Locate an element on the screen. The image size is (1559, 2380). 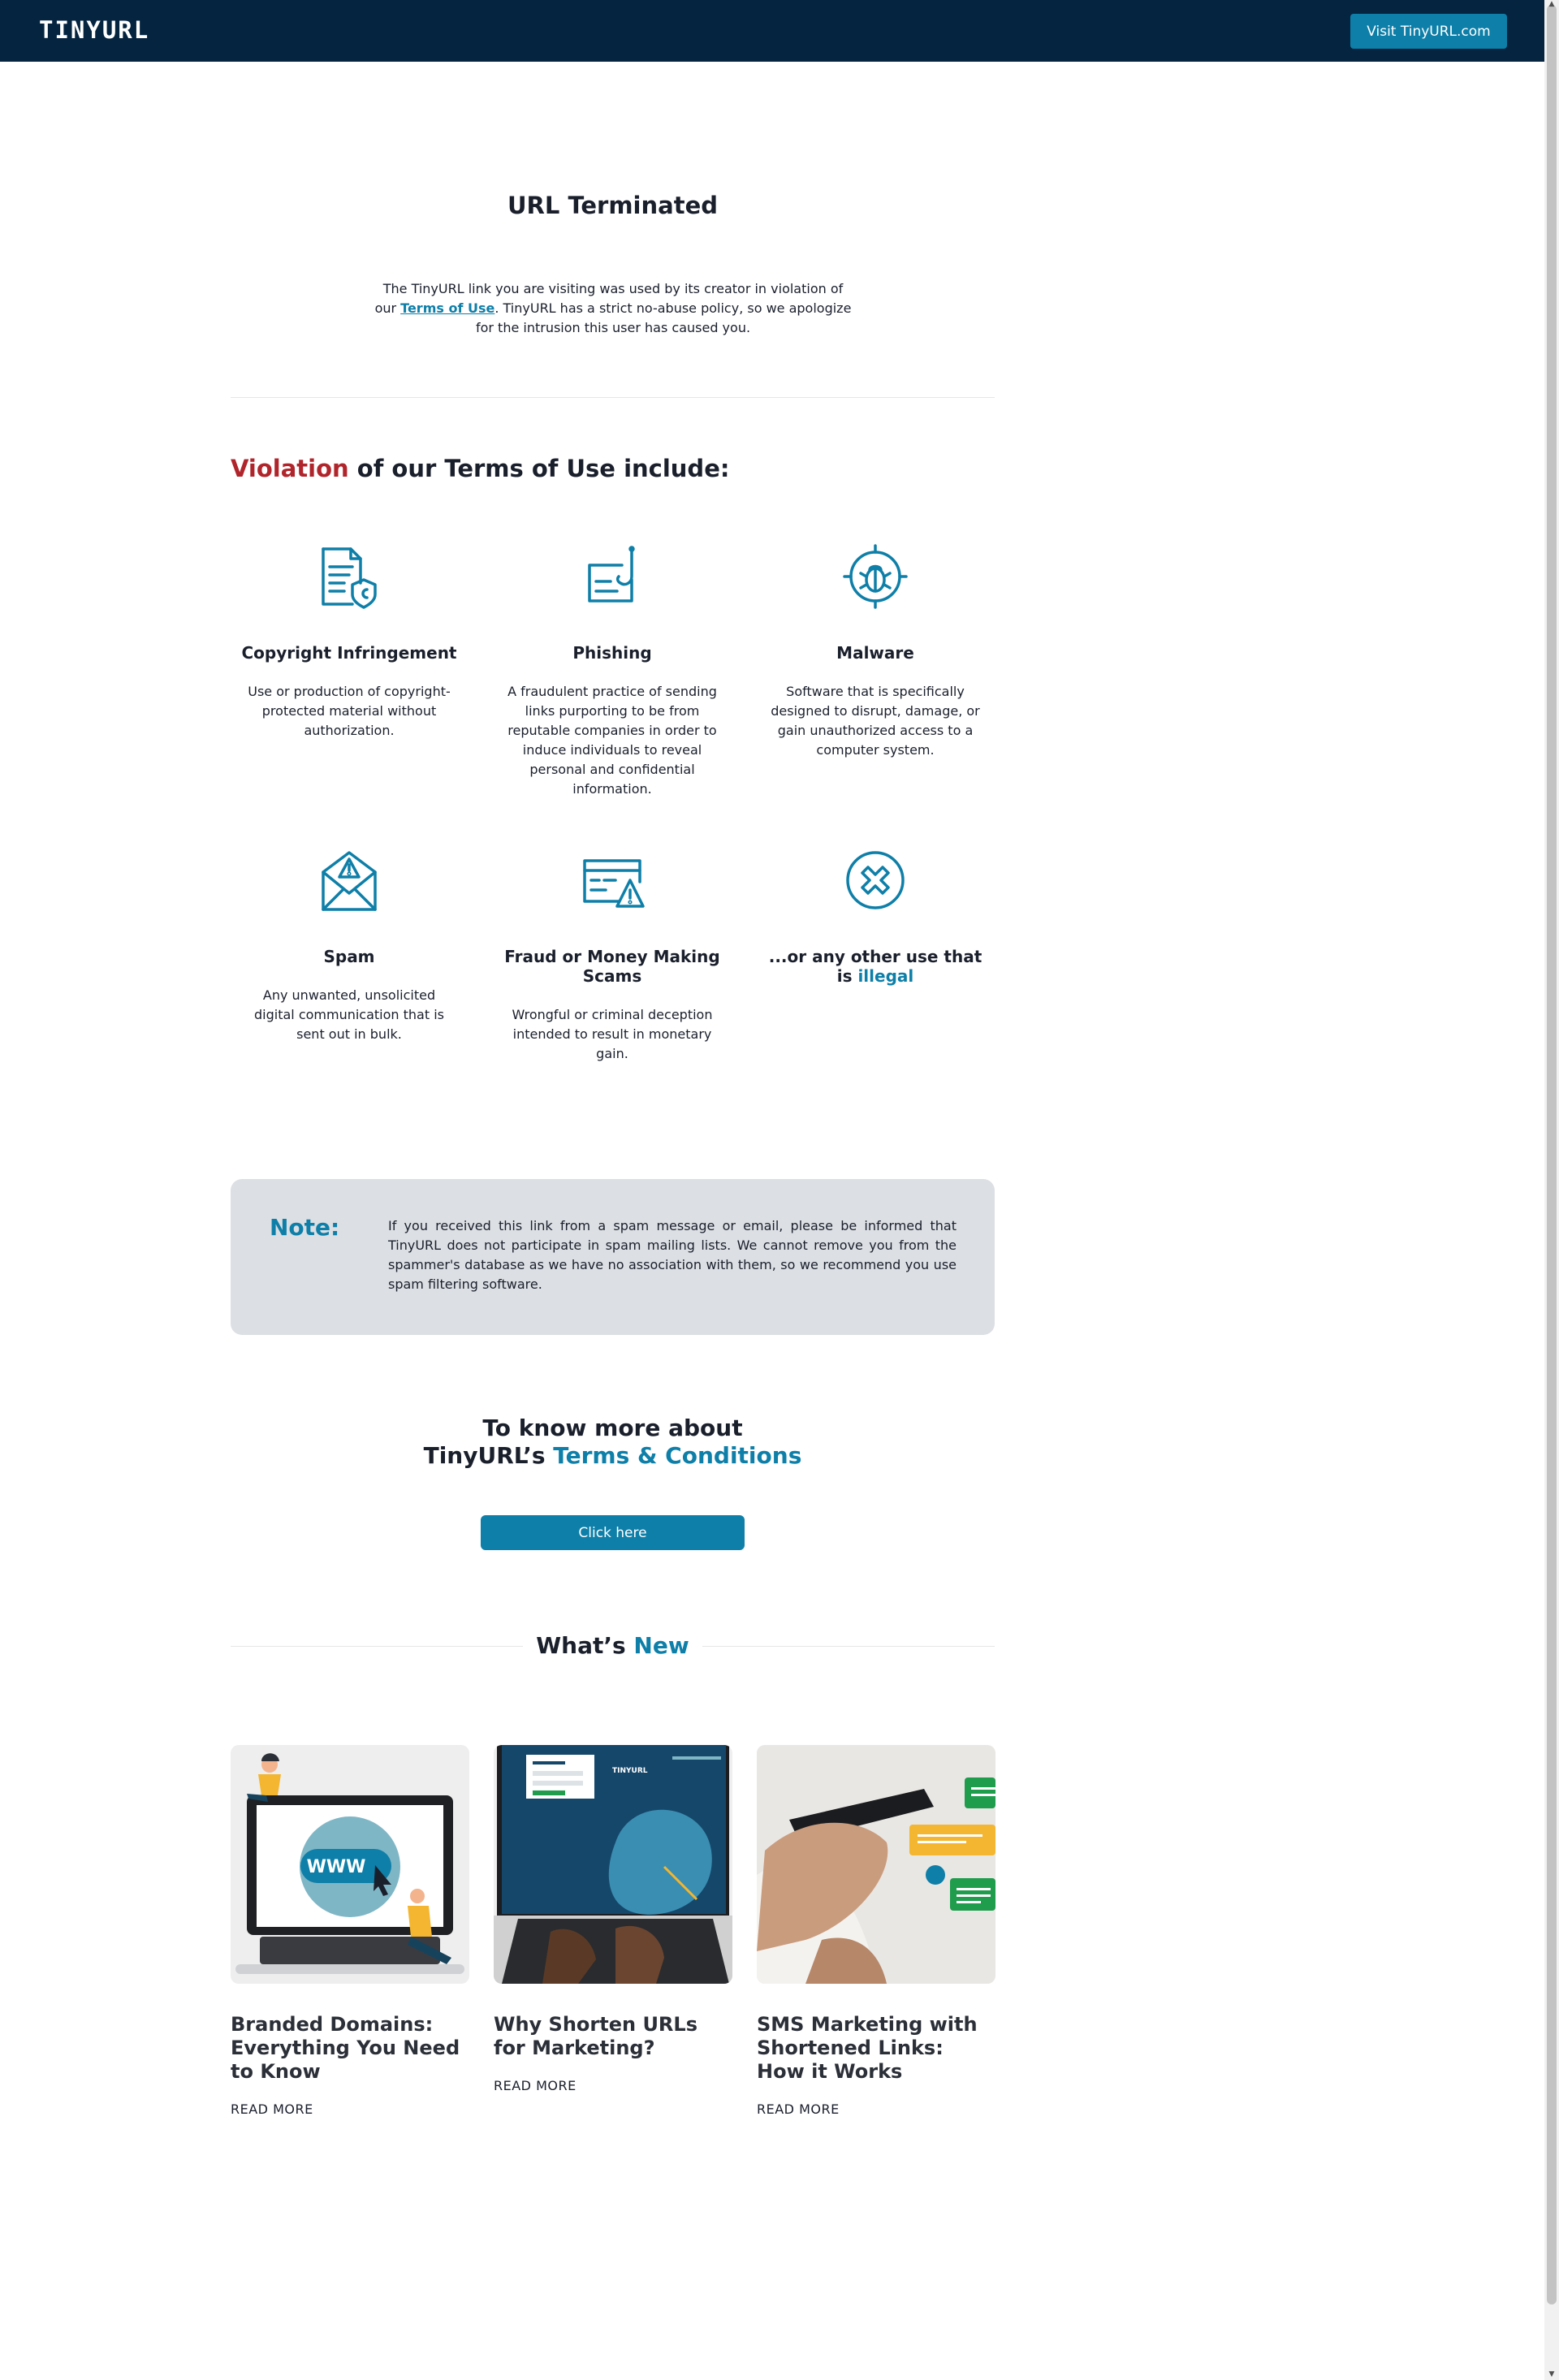
whats-new-divider-left is located at coordinates (377, 1646).